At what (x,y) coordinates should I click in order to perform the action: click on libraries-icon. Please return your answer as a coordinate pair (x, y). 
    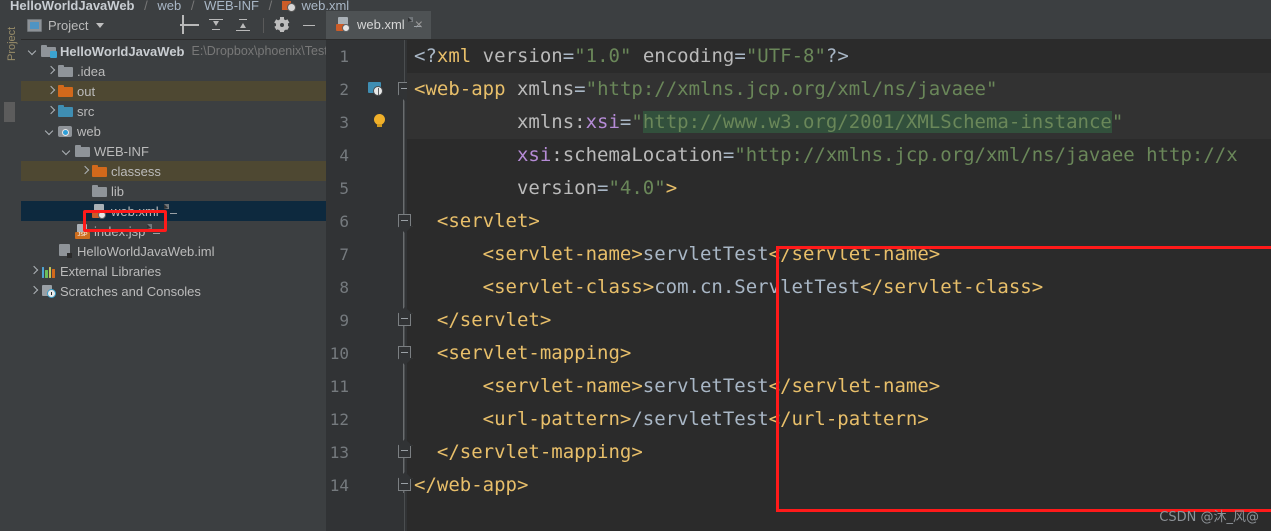
    Looking at the image, I should click on (48, 271).